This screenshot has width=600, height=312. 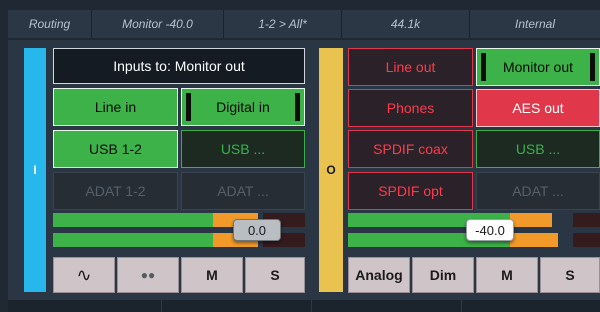 What do you see at coordinates (570, 275) in the screenshot?
I see `output-solo-button: S` at bounding box center [570, 275].